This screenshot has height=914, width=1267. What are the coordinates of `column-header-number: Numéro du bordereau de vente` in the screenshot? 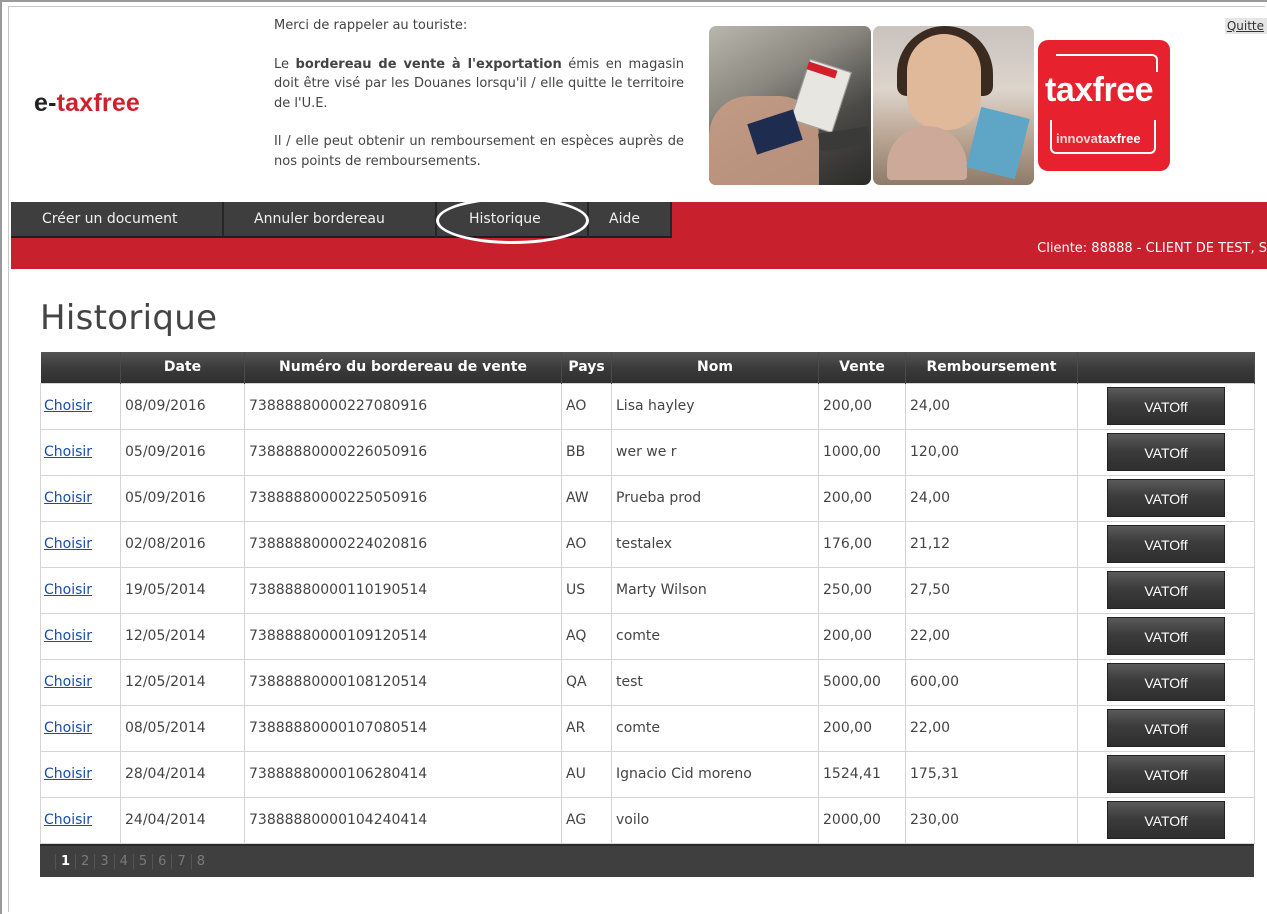 It's located at (403, 367).